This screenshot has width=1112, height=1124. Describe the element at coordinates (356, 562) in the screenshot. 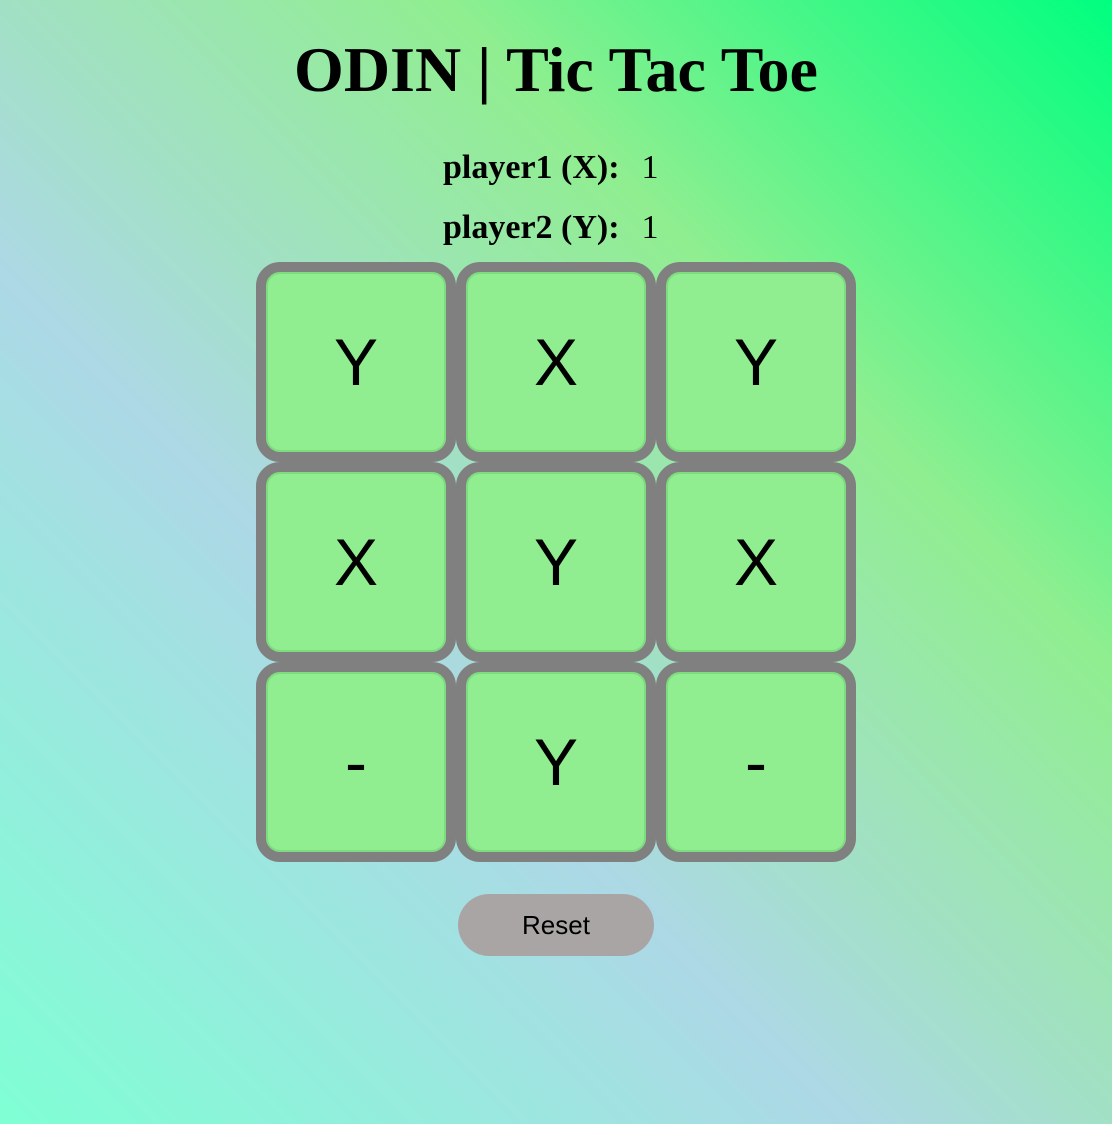

I see `board-cell-4: X` at that location.